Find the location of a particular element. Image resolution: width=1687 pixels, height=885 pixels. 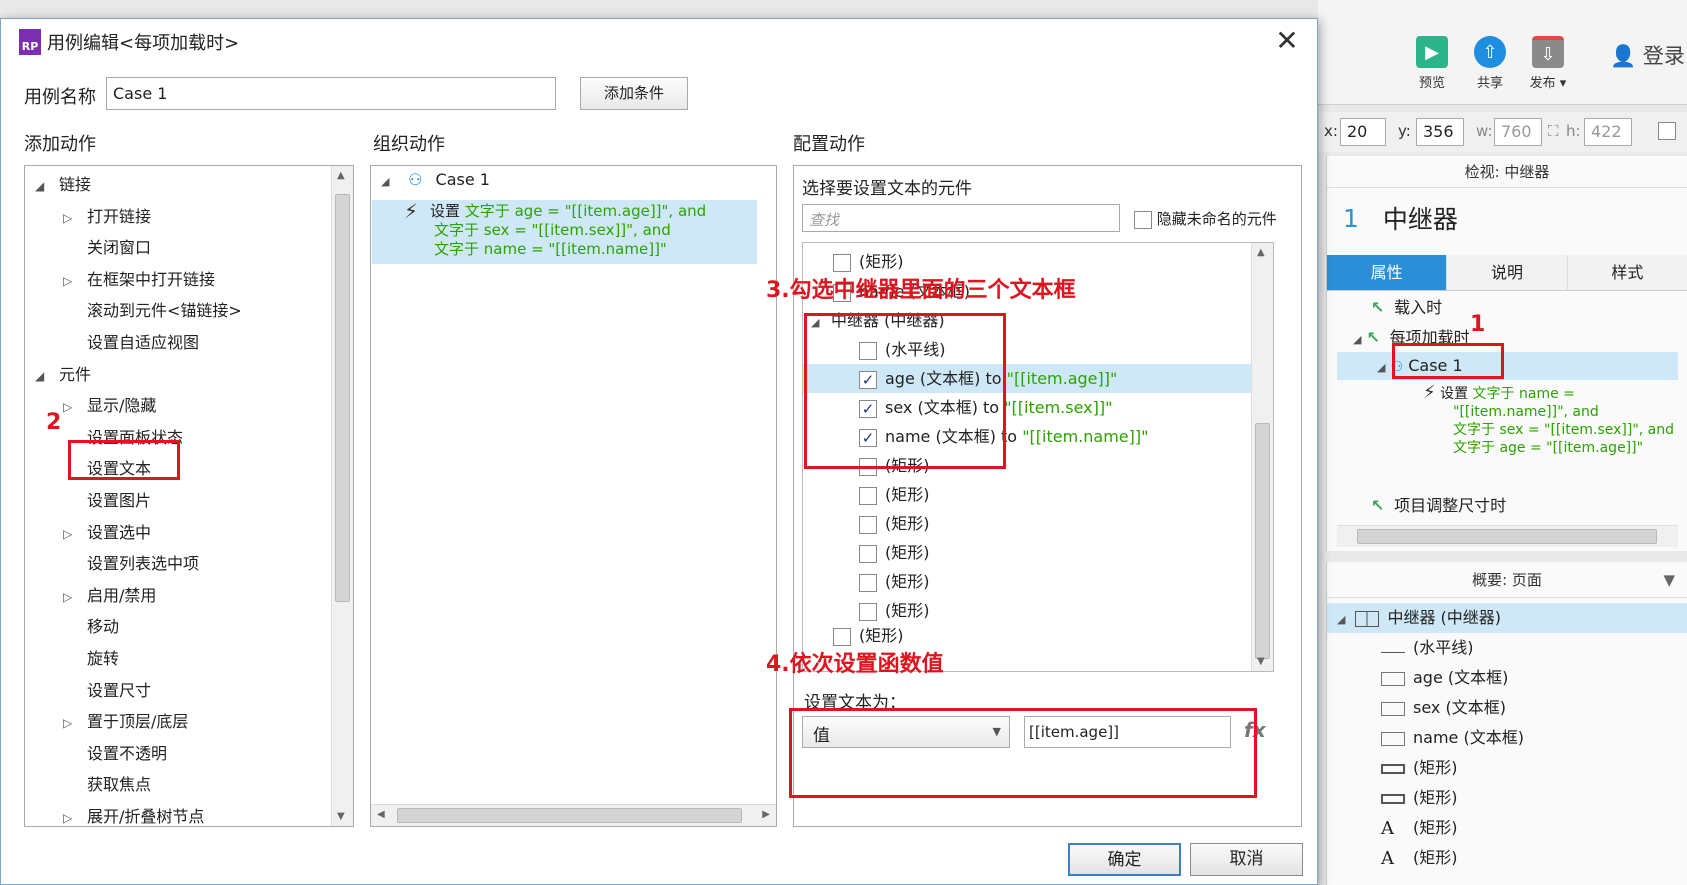

add-action-item: ◢ 链接 is located at coordinates (58, 185).